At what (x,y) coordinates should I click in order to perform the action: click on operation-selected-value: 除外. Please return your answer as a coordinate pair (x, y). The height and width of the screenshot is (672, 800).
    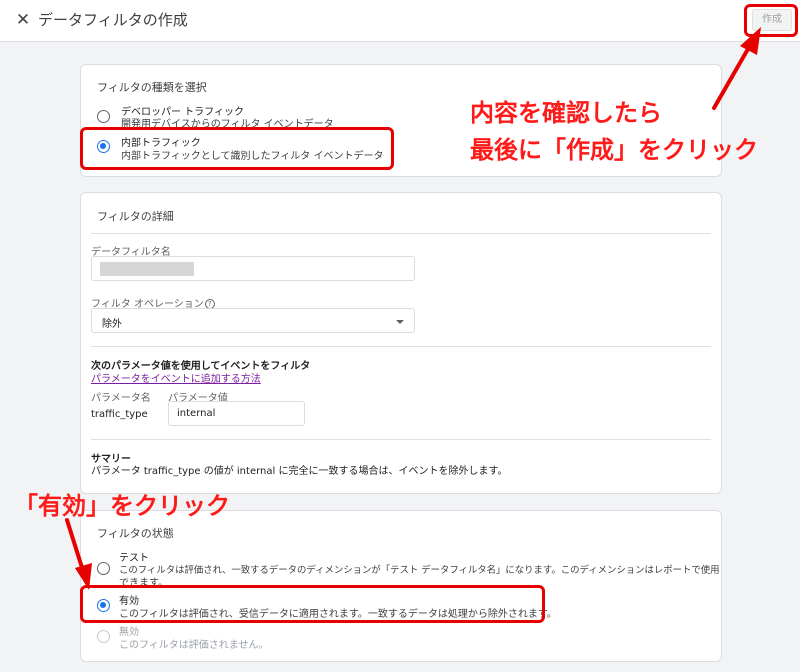
    Looking at the image, I should click on (112, 324).